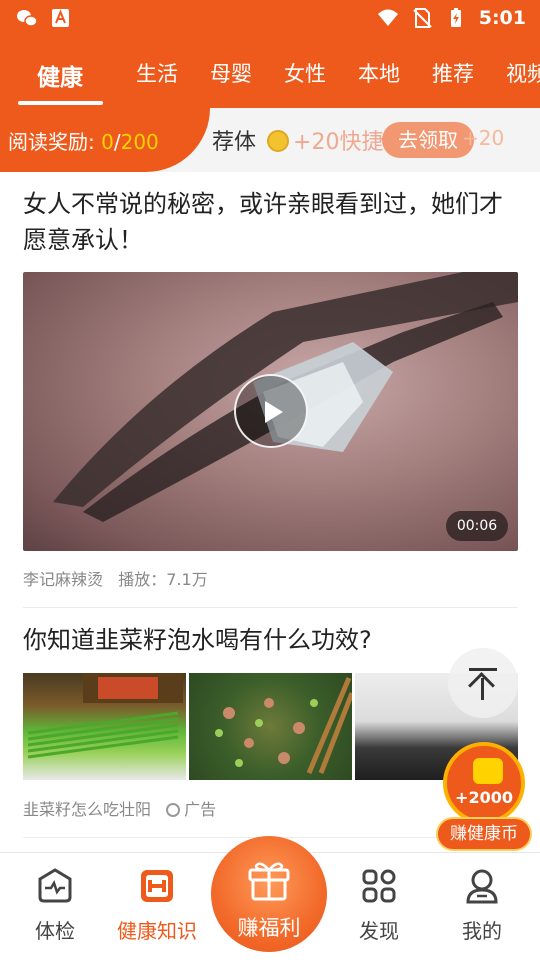  Describe the element at coordinates (488, 771) in the screenshot. I see `yuan-coin-icon` at that location.